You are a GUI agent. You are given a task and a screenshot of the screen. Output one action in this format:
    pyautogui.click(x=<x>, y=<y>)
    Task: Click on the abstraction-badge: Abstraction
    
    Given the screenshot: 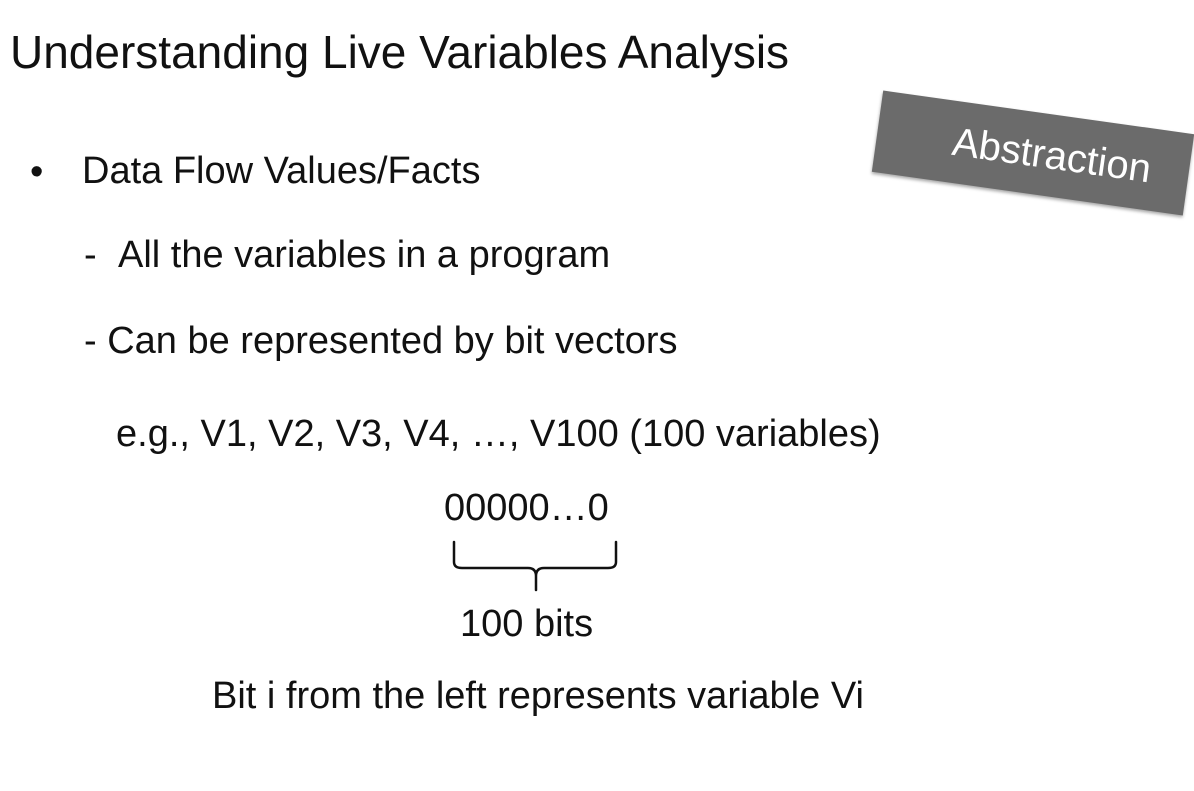 What is the action you would take?
    pyautogui.click(x=1032, y=153)
    